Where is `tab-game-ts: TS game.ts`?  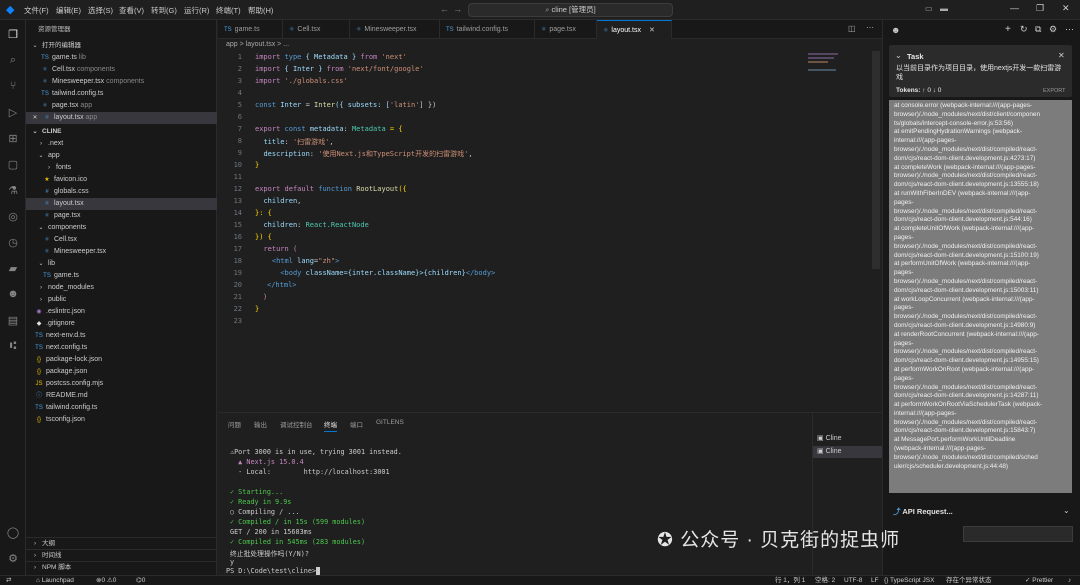
tab-game-ts: TS game.ts is located at coordinates (250, 29).